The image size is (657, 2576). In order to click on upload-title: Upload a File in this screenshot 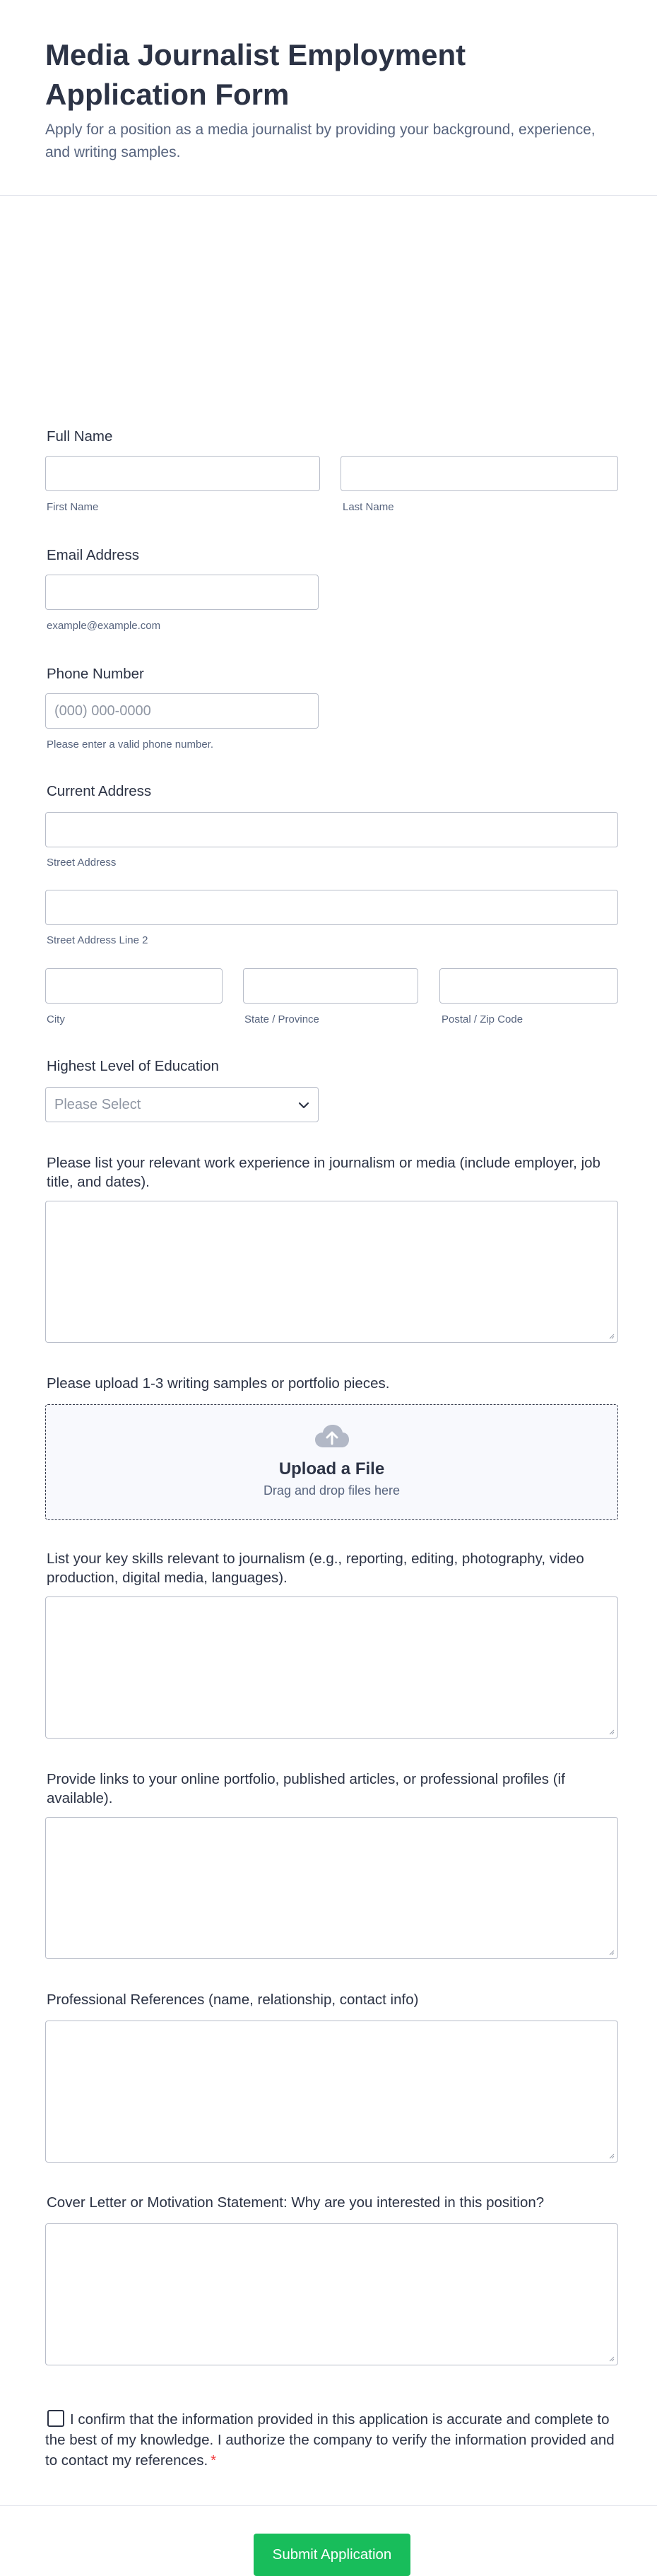, I will do `click(331, 1468)`.